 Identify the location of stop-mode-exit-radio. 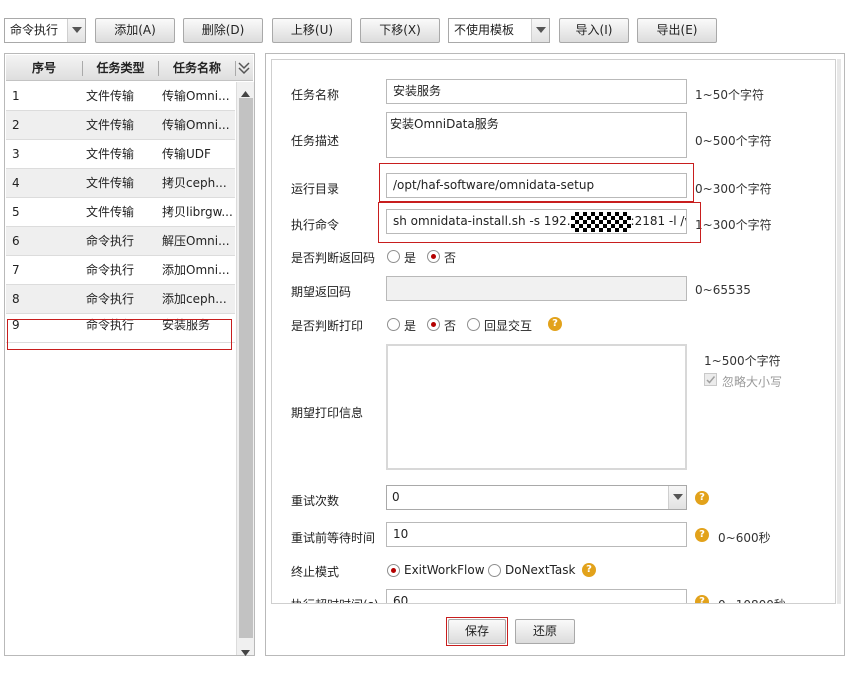
(393, 570).